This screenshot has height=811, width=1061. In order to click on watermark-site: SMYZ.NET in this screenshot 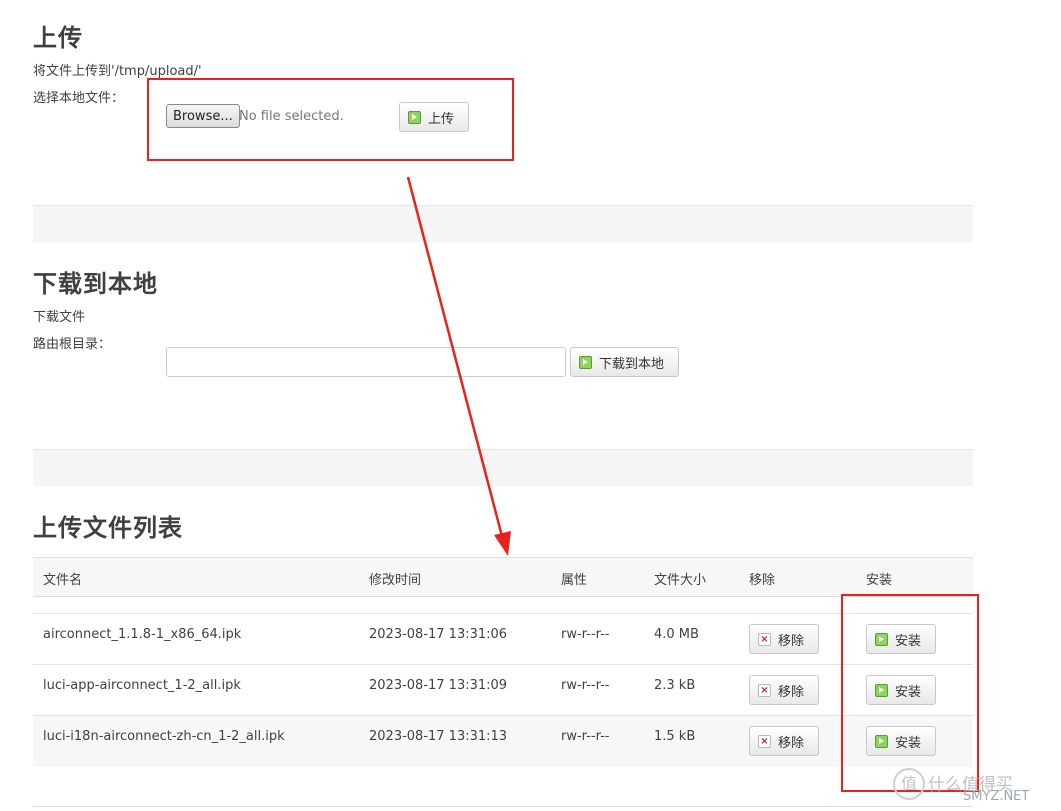, I will do `click(996, 796)`.